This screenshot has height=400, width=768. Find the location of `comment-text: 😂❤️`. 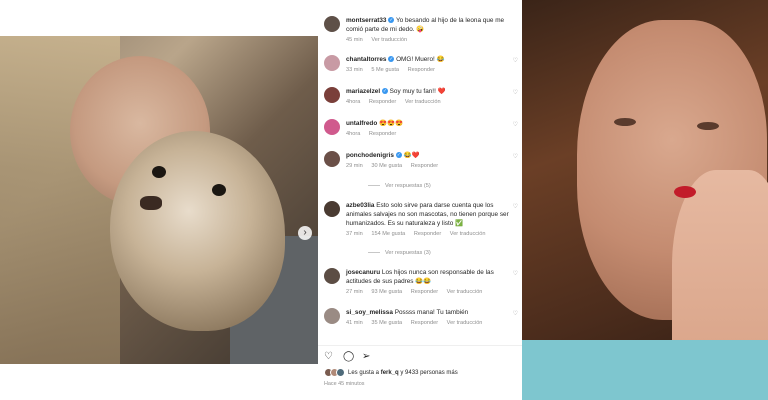

comment-text: 😂❤️ is located at coordinates (411, 155).